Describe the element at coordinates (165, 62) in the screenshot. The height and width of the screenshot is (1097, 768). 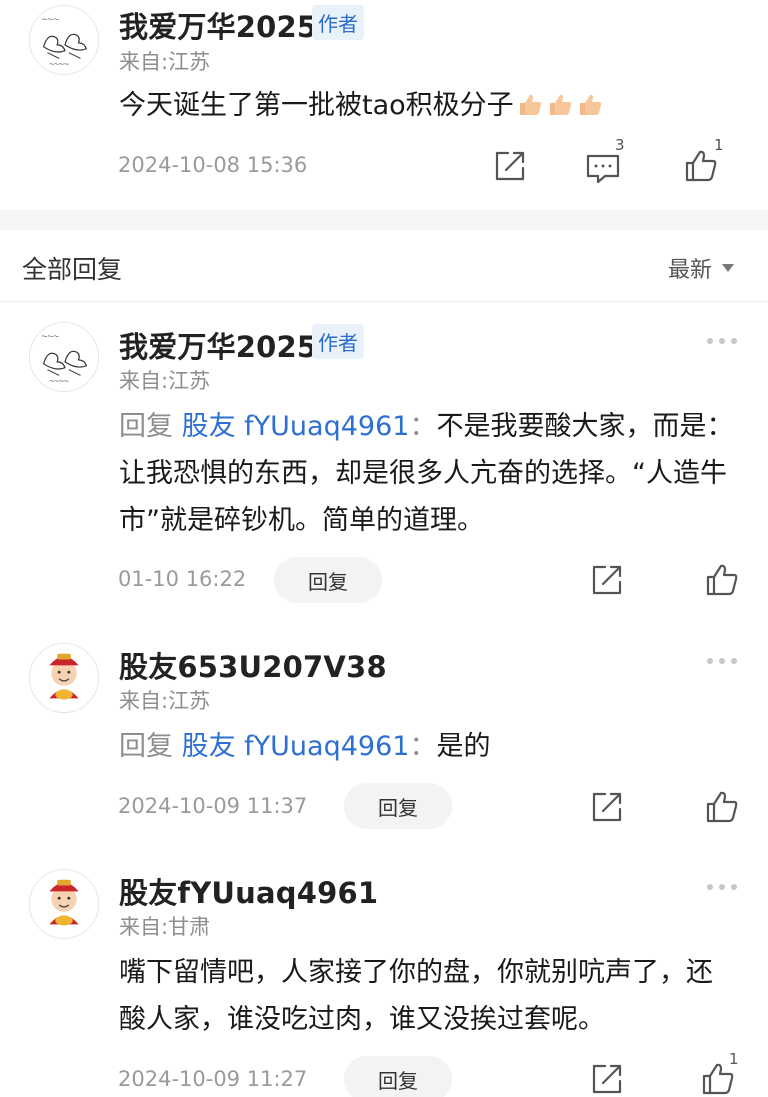
I see `author-location: 来自:江苏` at that location.